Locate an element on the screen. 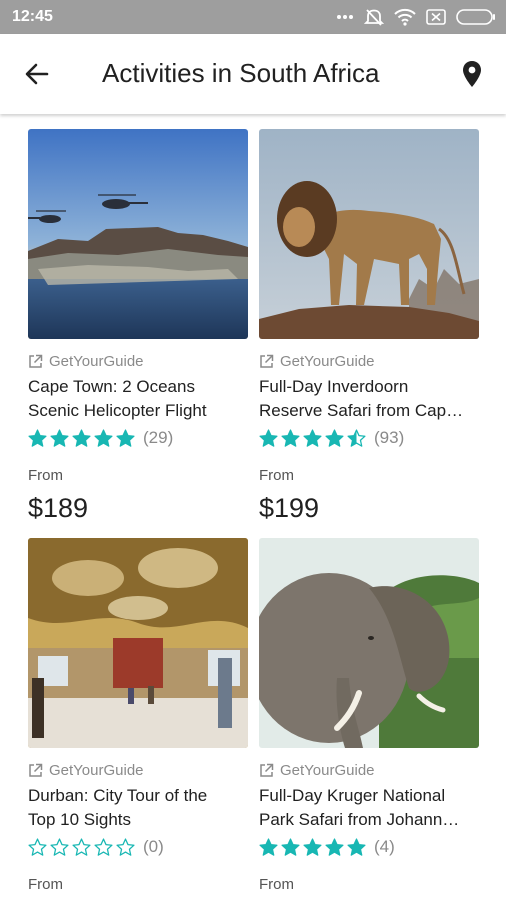  rating: (93) is located at coordinates (331, 438).